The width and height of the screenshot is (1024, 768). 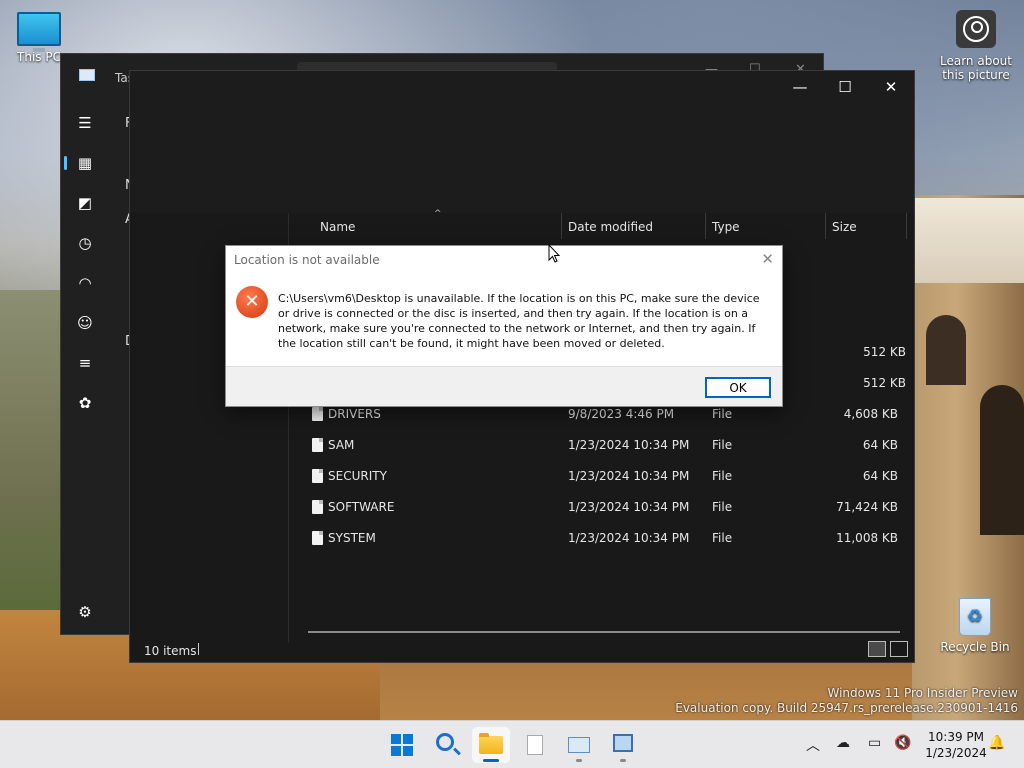 What do you see at coordinates (85, 243) in the screenshot?
I see `app-history-icon: ◷` at bounding box center [85, 243].